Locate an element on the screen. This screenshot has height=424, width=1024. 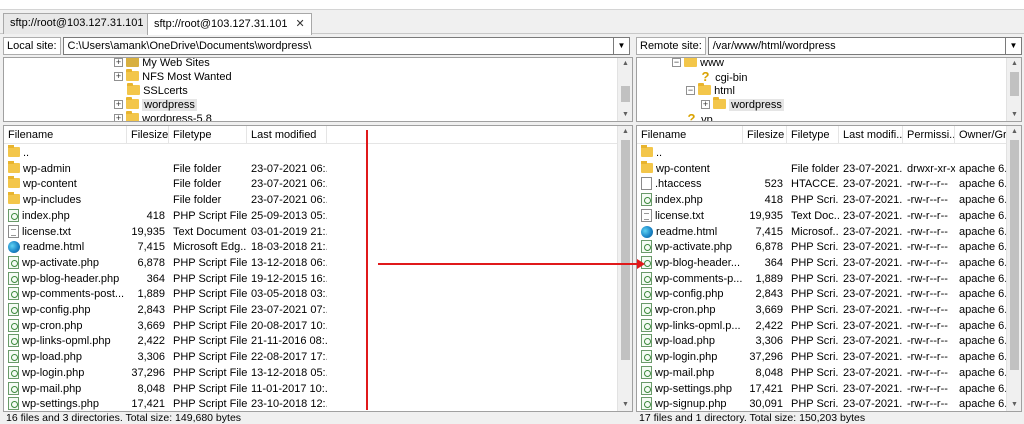
remote-path-input: /var/www/html/wordpress is located at coordinates (856, 46).